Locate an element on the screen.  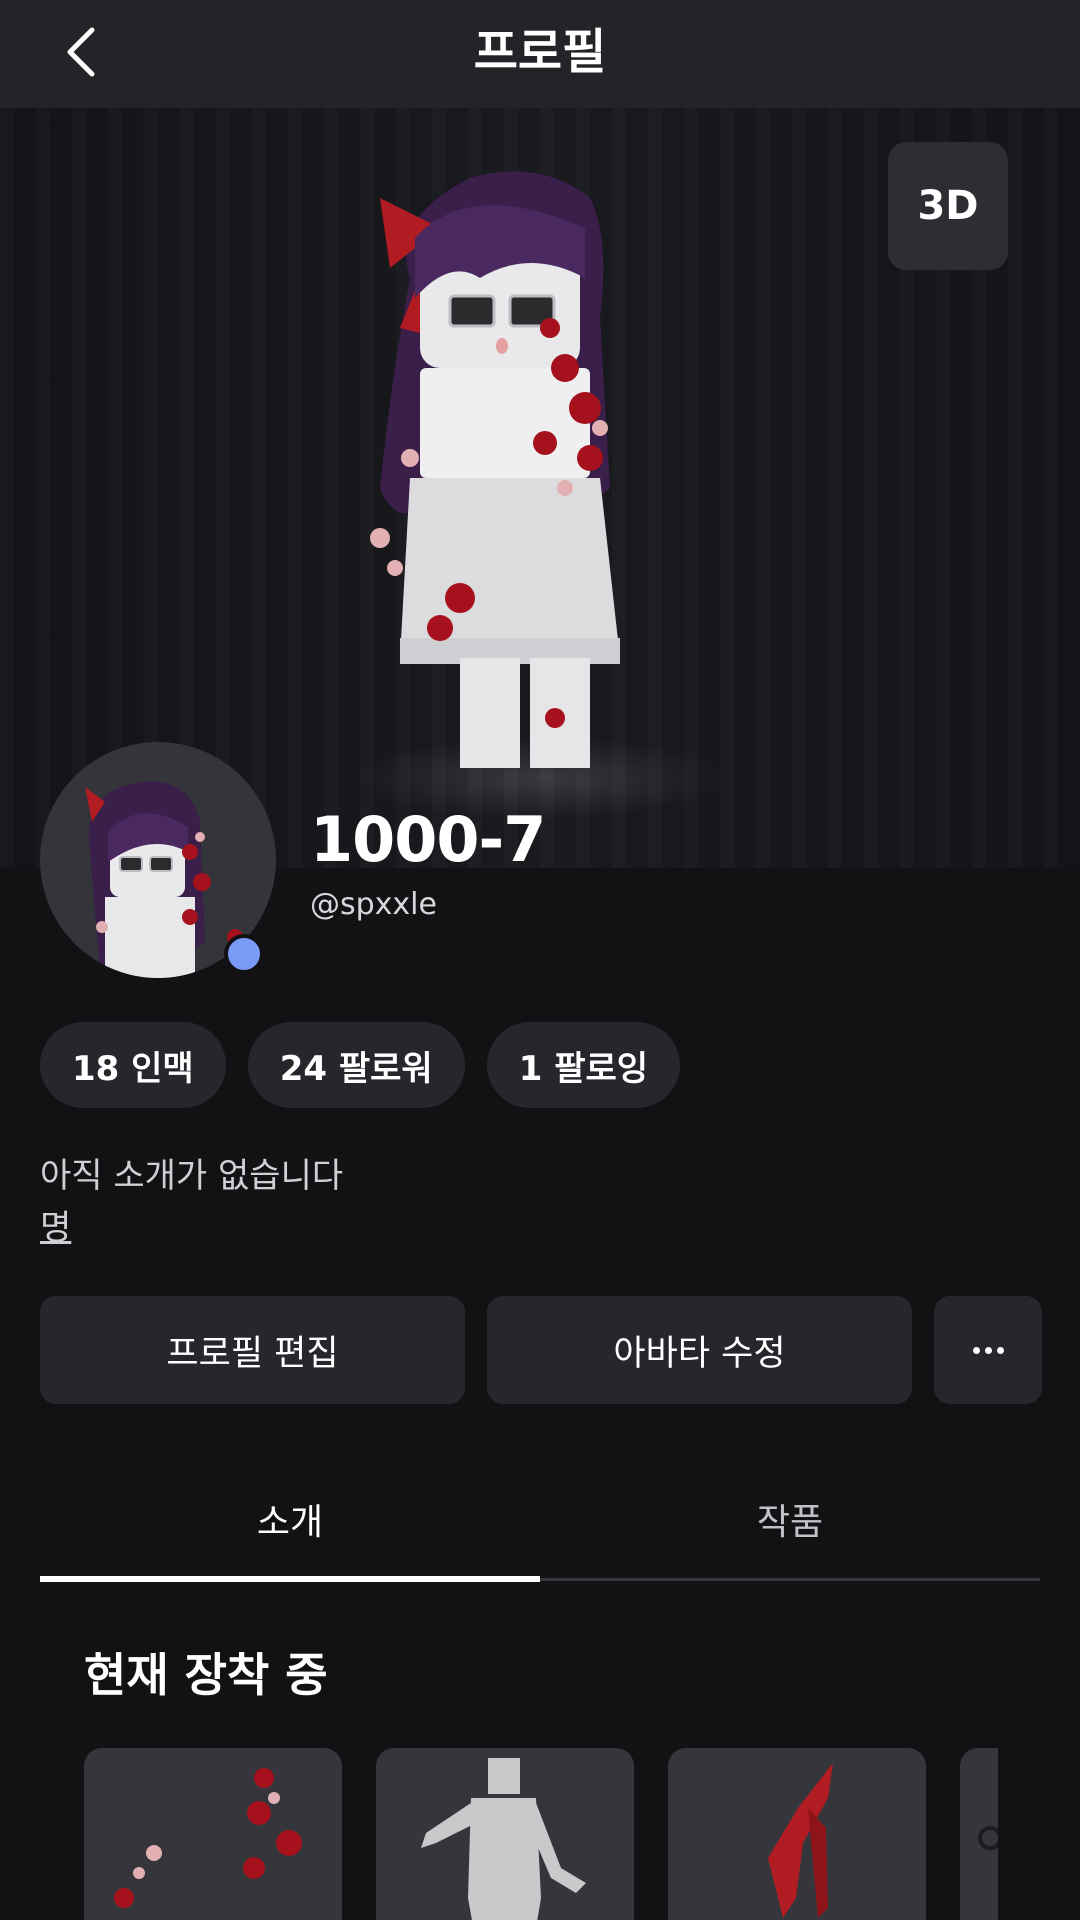
more-horizontal-icon is located at coordinates (988, 1350).